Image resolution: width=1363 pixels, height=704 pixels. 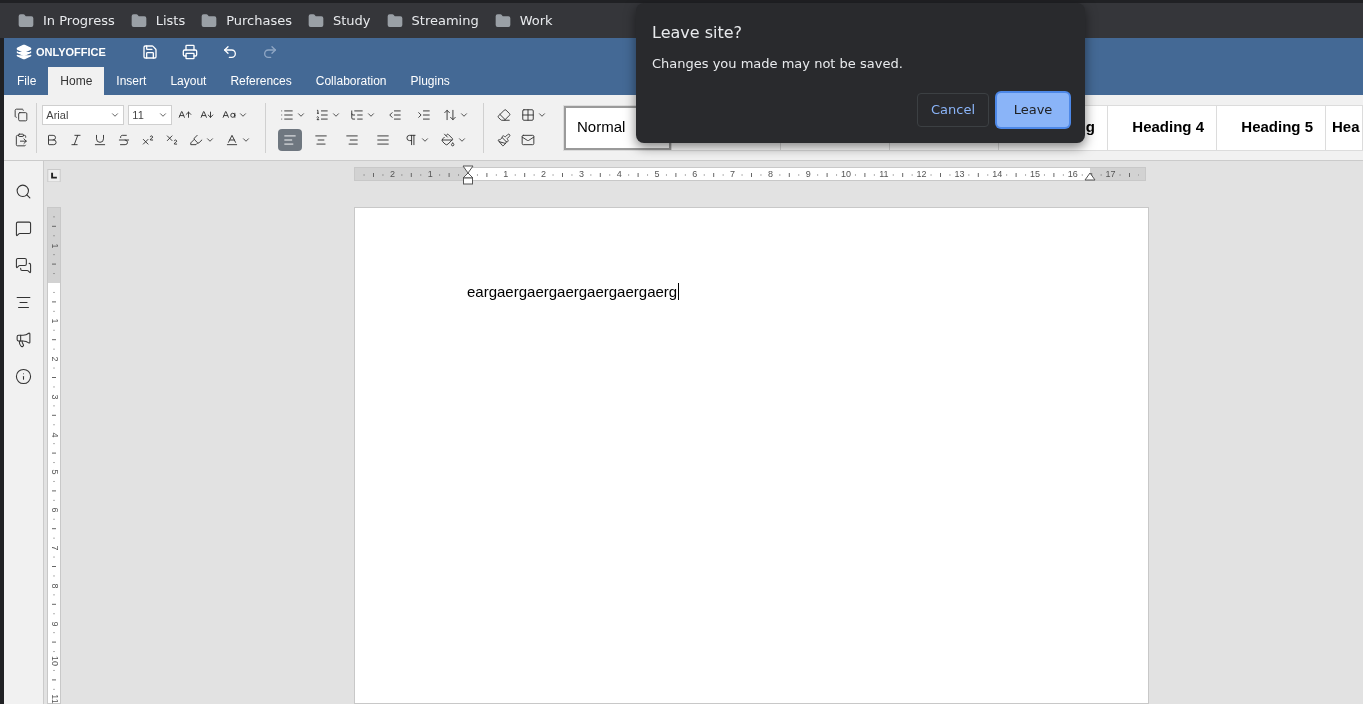 I want to click on paste-icon, so click(x=21, y=140).